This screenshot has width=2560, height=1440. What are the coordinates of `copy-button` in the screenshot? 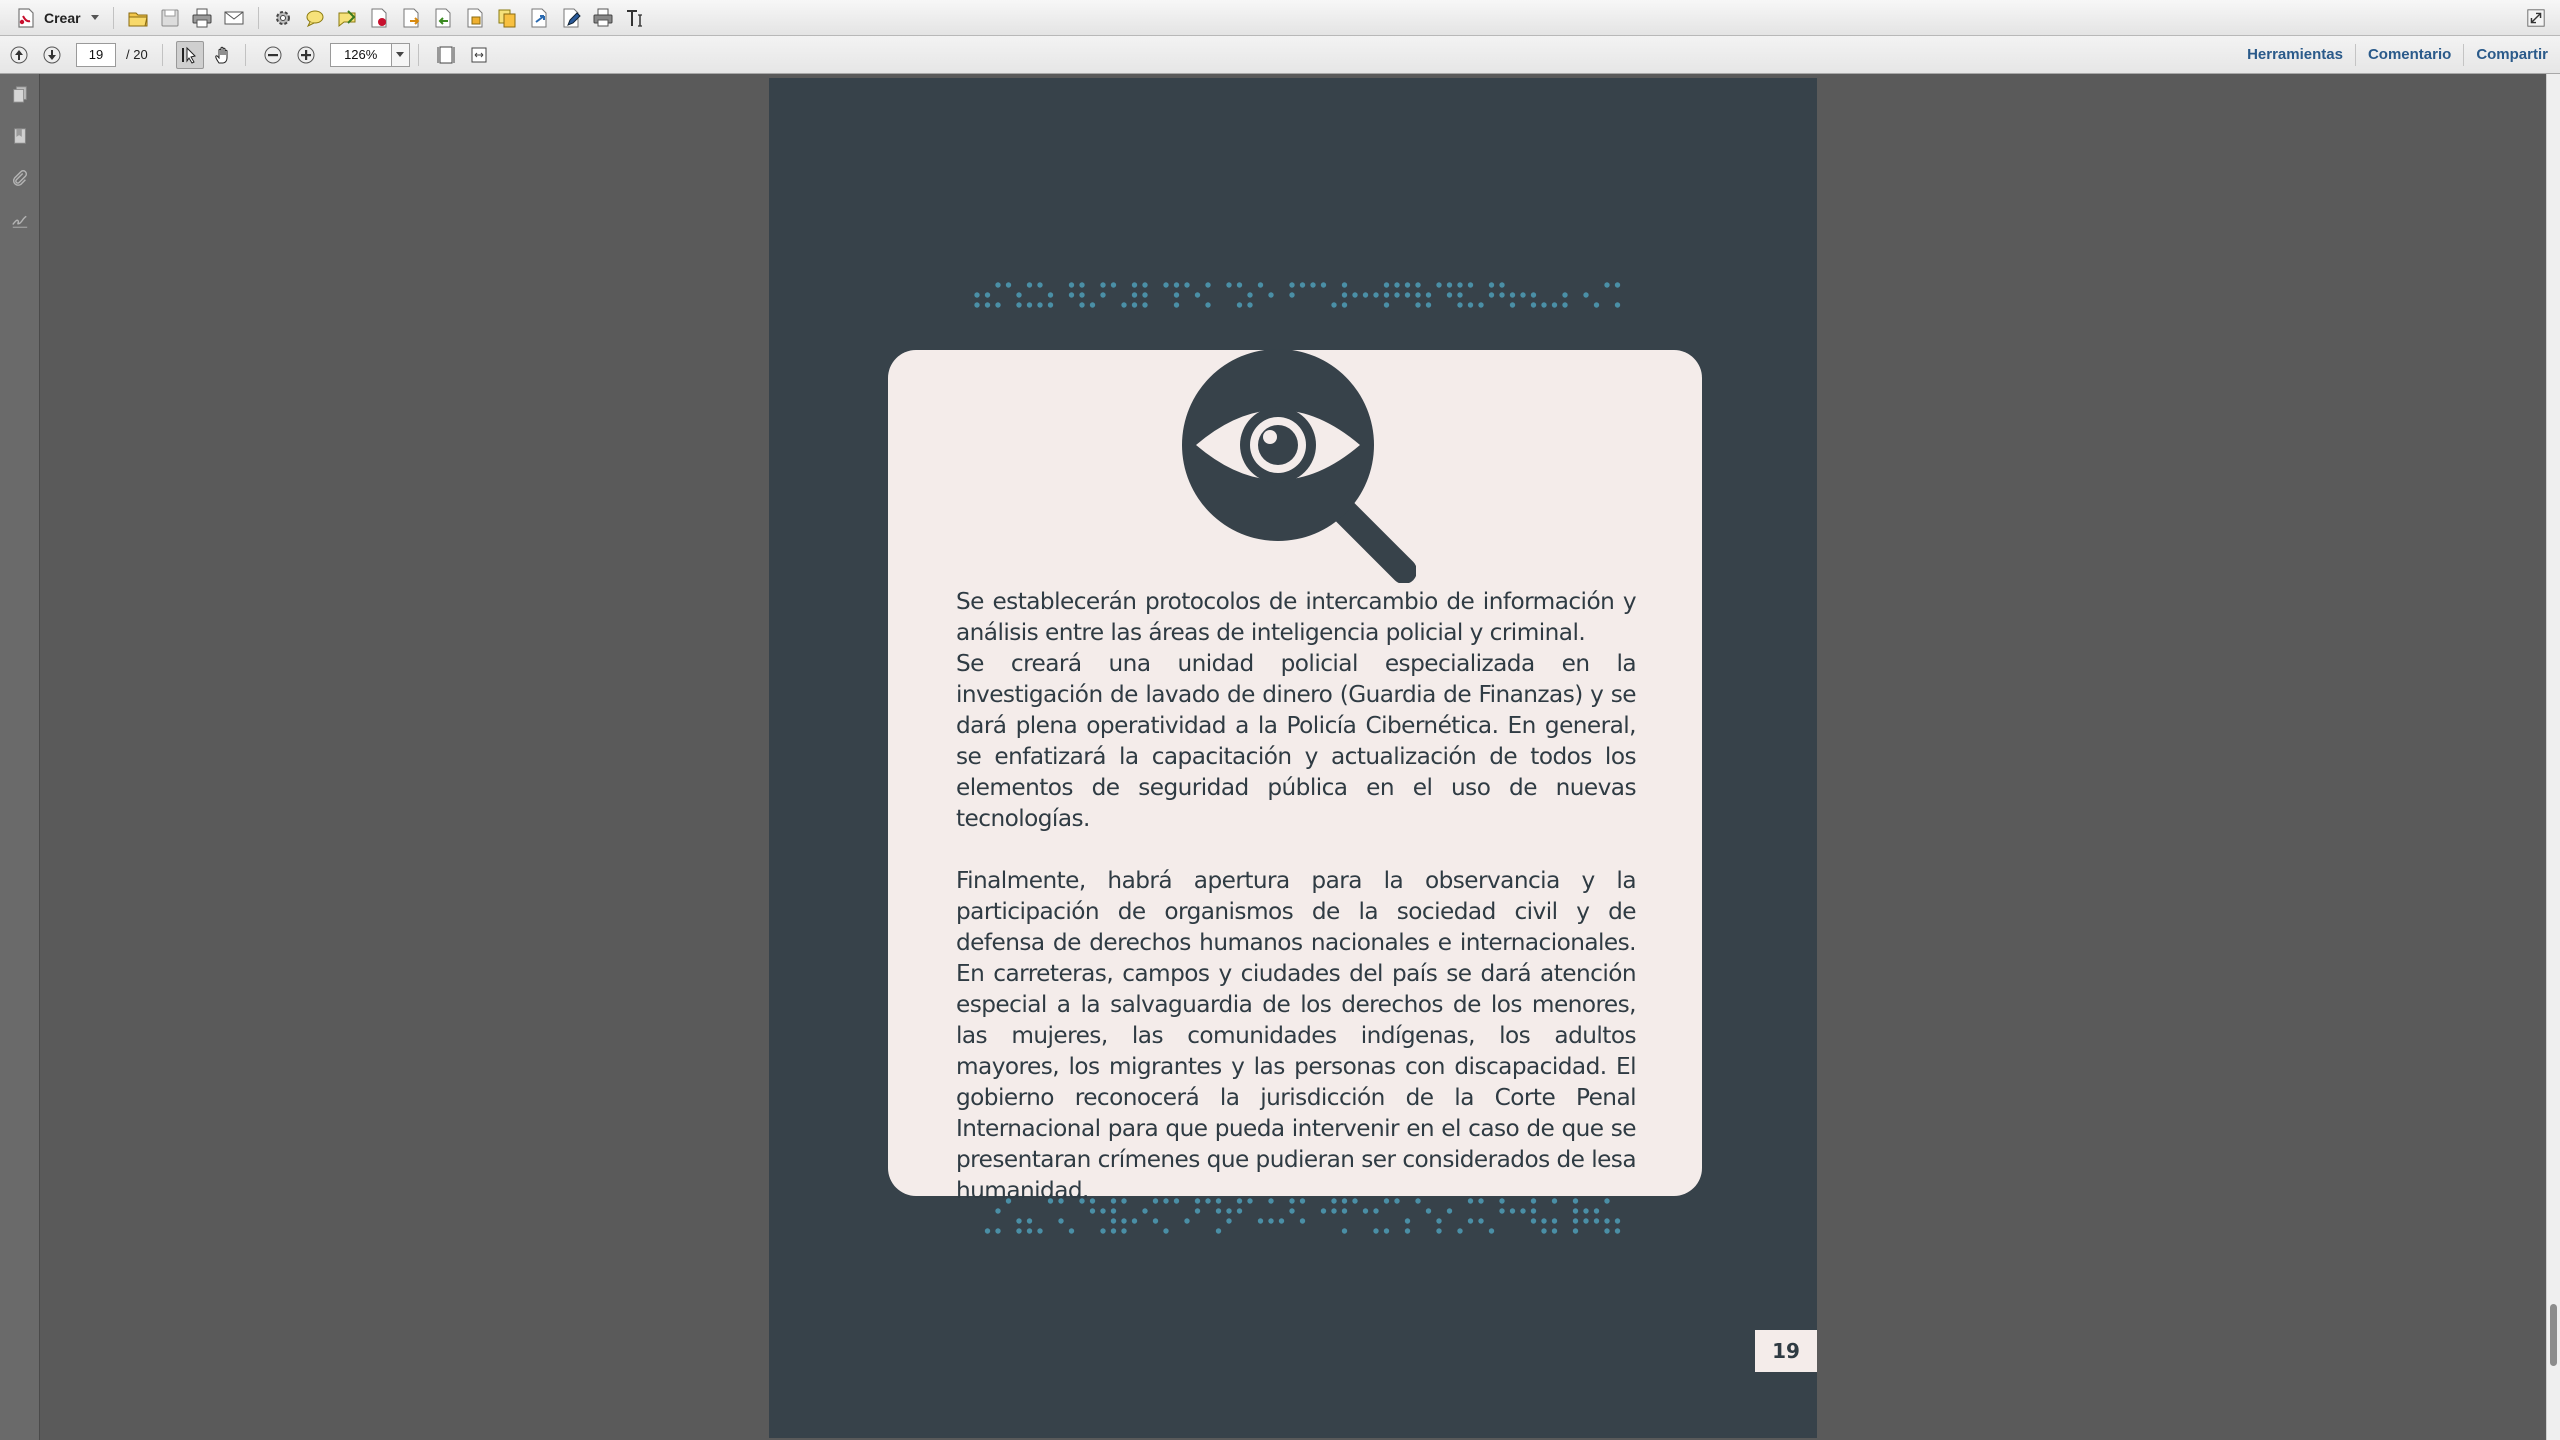 It's located at (507, 18).